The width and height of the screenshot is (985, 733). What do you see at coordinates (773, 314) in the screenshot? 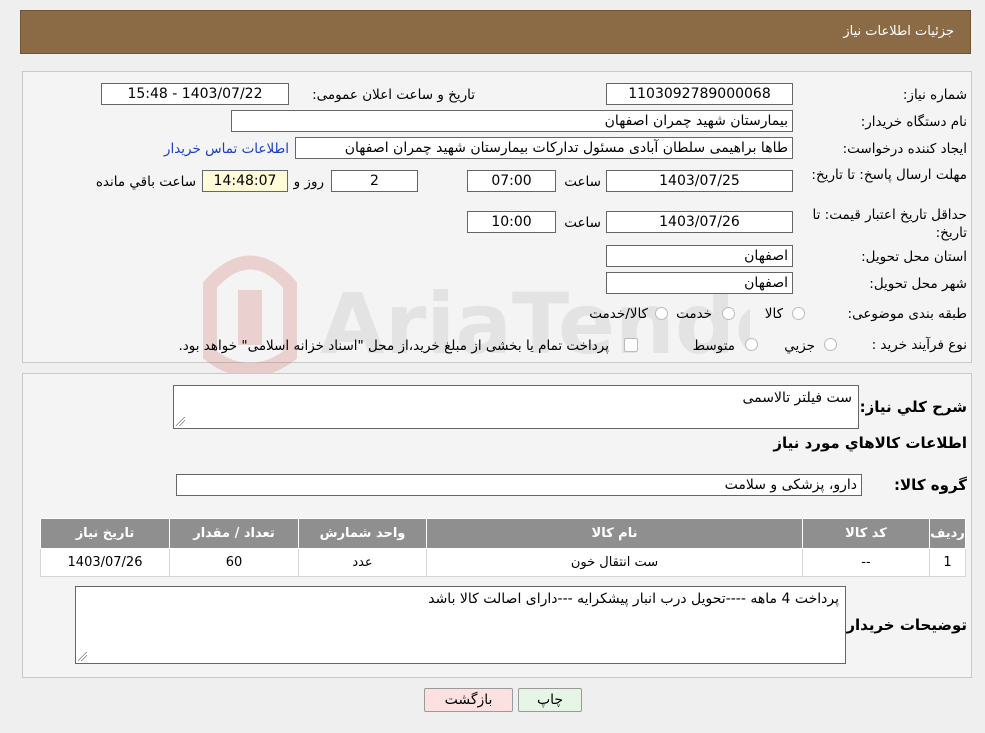
I see `category-option-goods: کالا` at bounding box center [773, 314].